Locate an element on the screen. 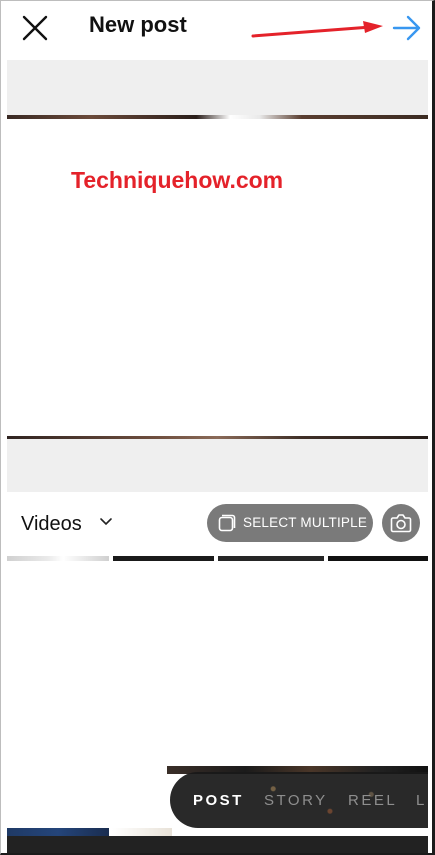 The width and height of the screenshot is (435, 855). gallery-toolbar: Videos SELECT MULTIPLE is located at coordinates (217, 524).